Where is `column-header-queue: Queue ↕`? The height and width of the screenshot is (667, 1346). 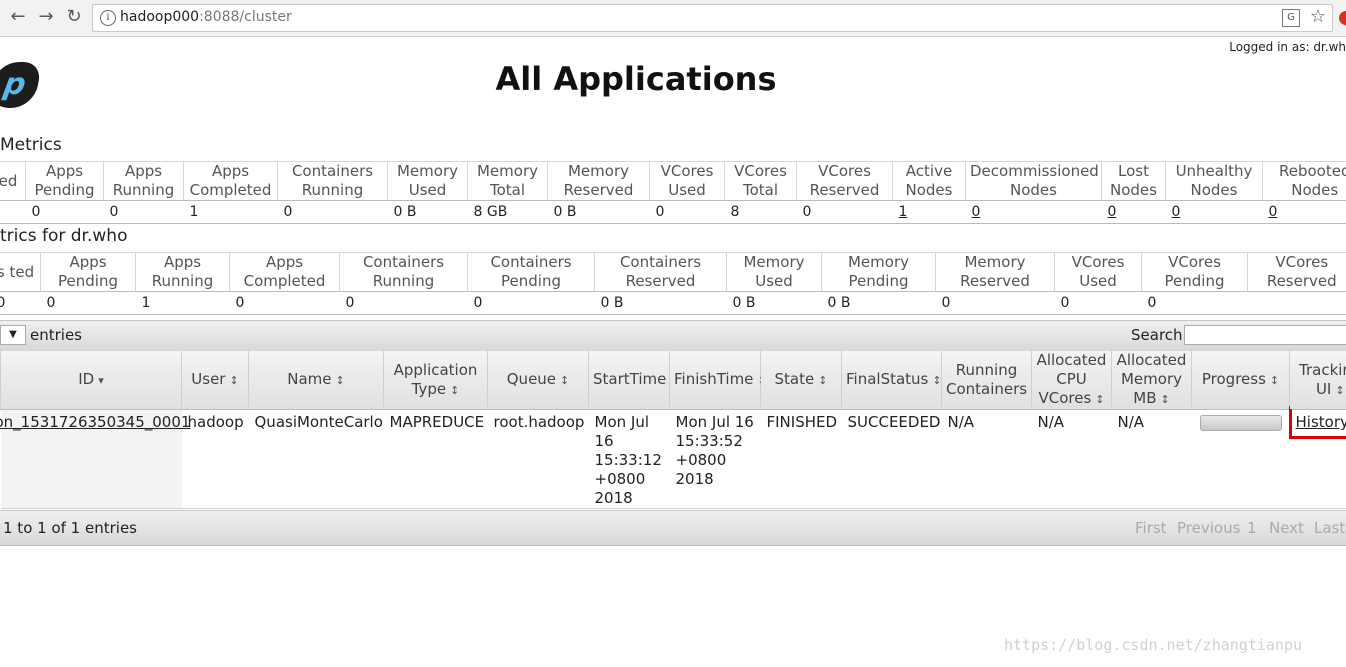
column-header-queue: Queue ↕ is located at coordinates (538, 380).